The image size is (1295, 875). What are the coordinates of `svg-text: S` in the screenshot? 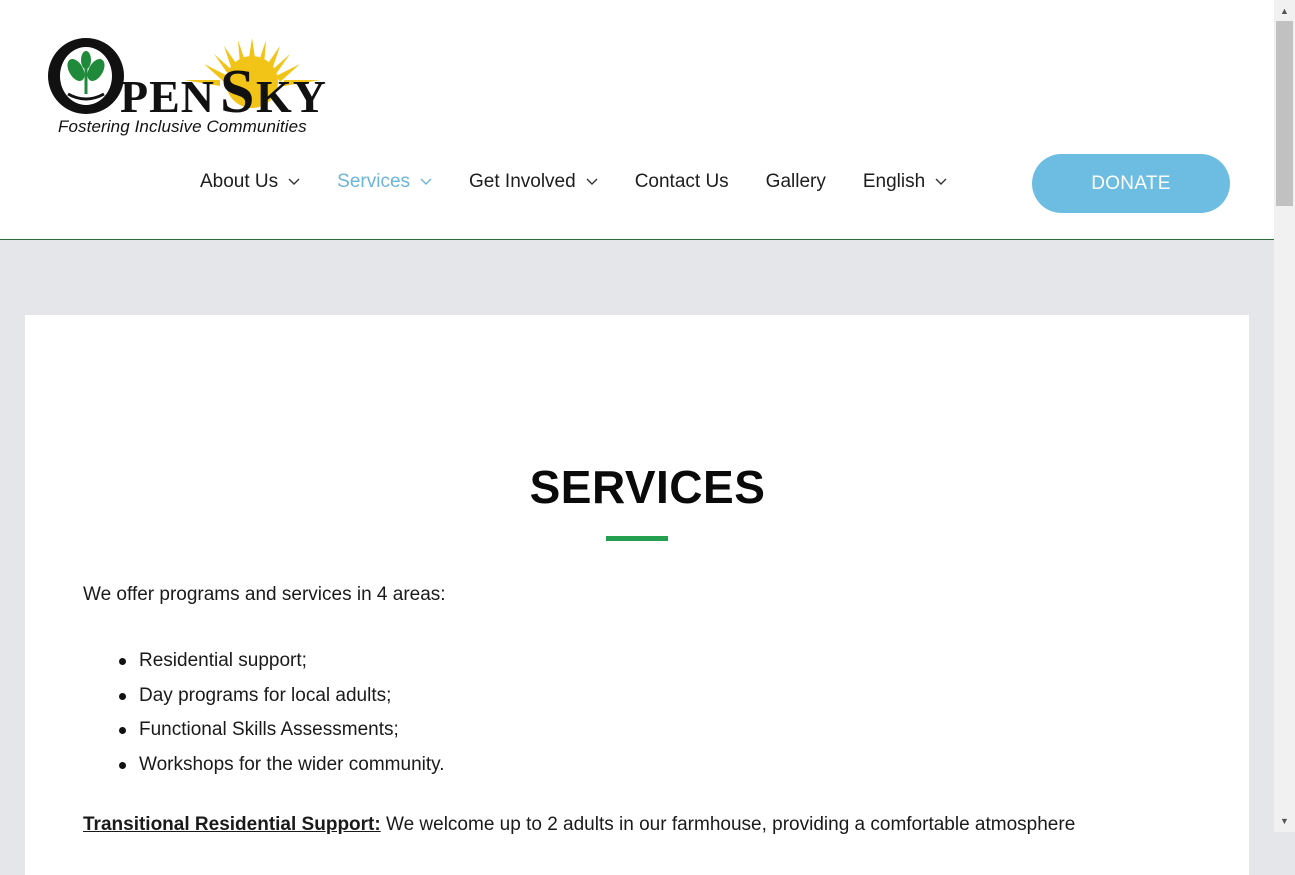 It's located at (237, 92).